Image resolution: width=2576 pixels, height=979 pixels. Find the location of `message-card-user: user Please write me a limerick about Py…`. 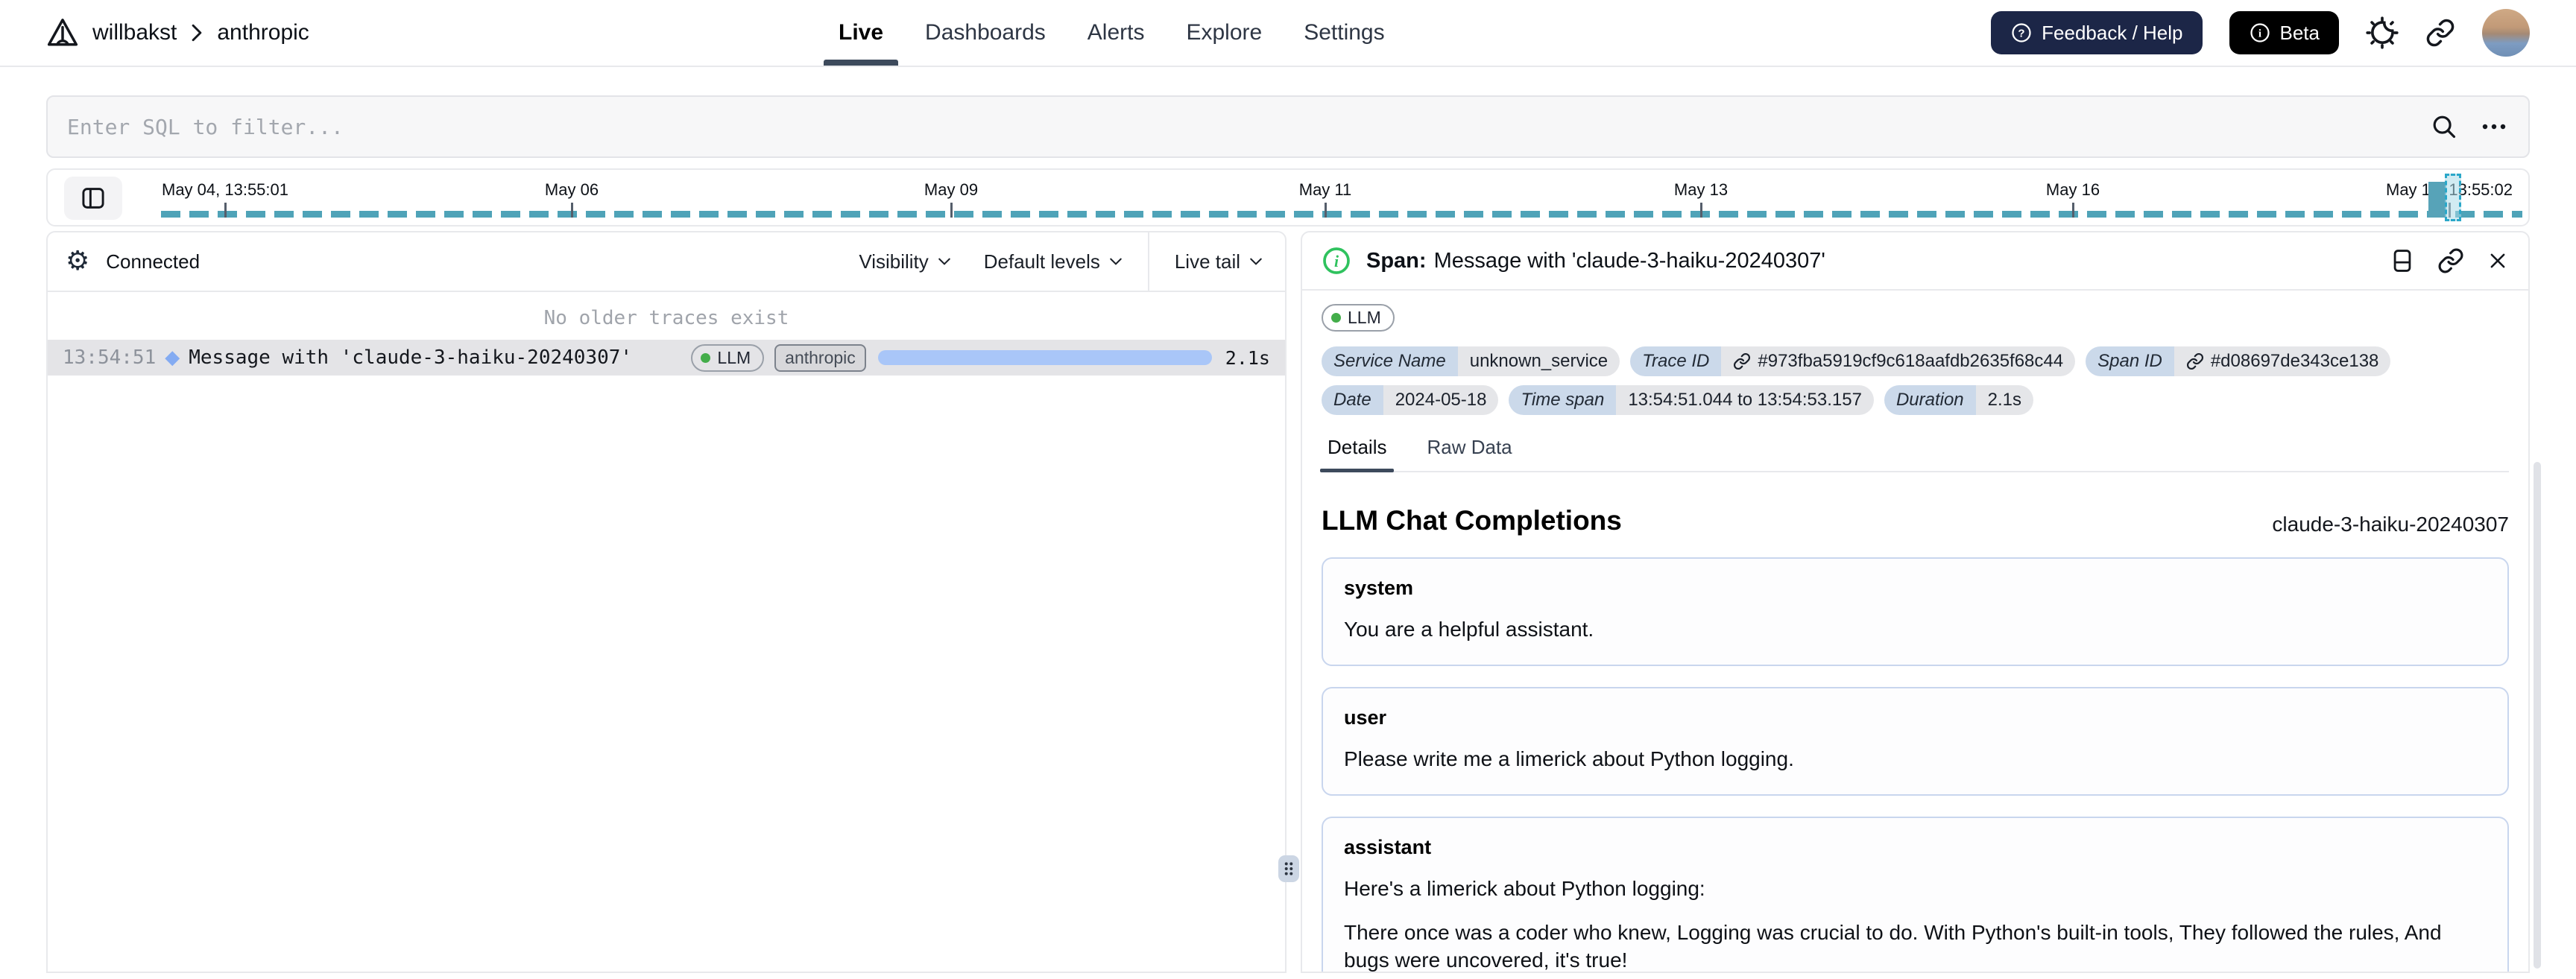

message-card-user: user Please write me a limerick about Py… is located at coordinates (1915, 741).